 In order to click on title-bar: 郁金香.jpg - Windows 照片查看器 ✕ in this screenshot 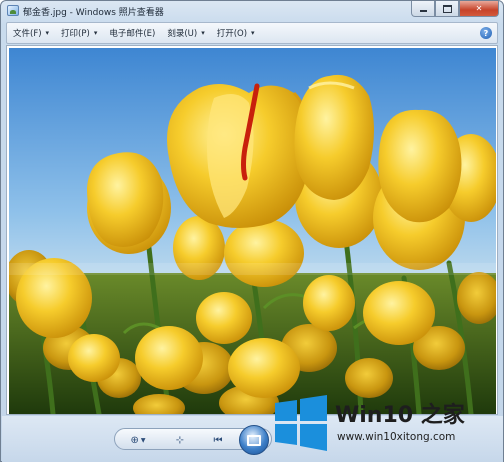, I will do `click(252, 11)`.